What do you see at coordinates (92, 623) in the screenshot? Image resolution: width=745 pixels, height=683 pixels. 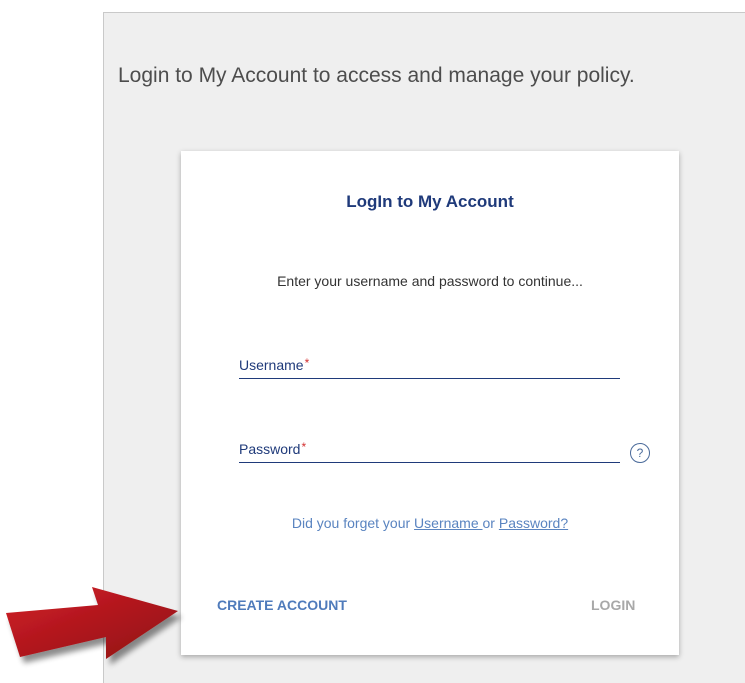 I see `red-arrow-icon` at bounding box center [92, 623].